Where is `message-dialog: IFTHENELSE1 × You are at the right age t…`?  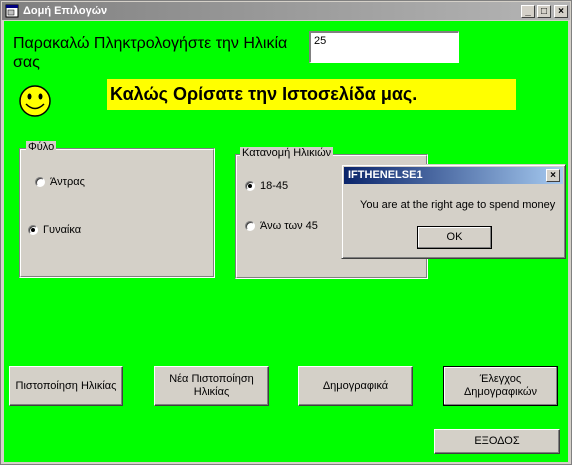
message-dialog: IFTHENELSE1 × You are at the right age t… is located at coordinates (453, 211).